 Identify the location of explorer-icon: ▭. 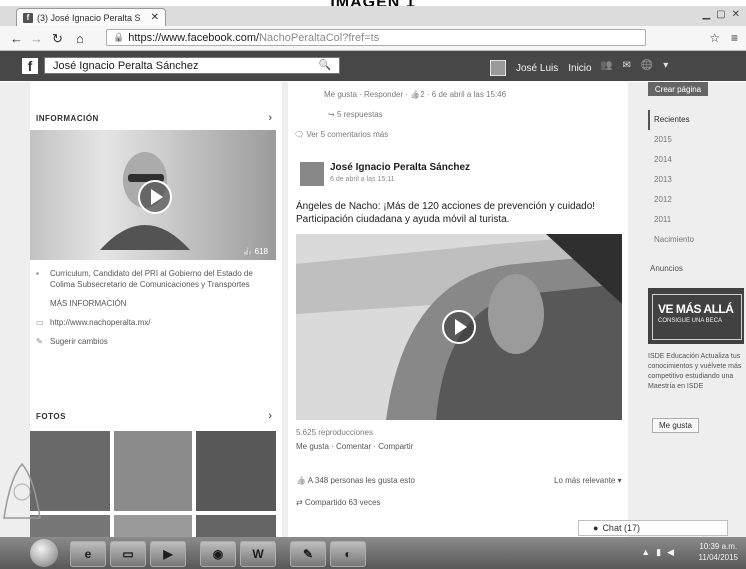
(128, 554).